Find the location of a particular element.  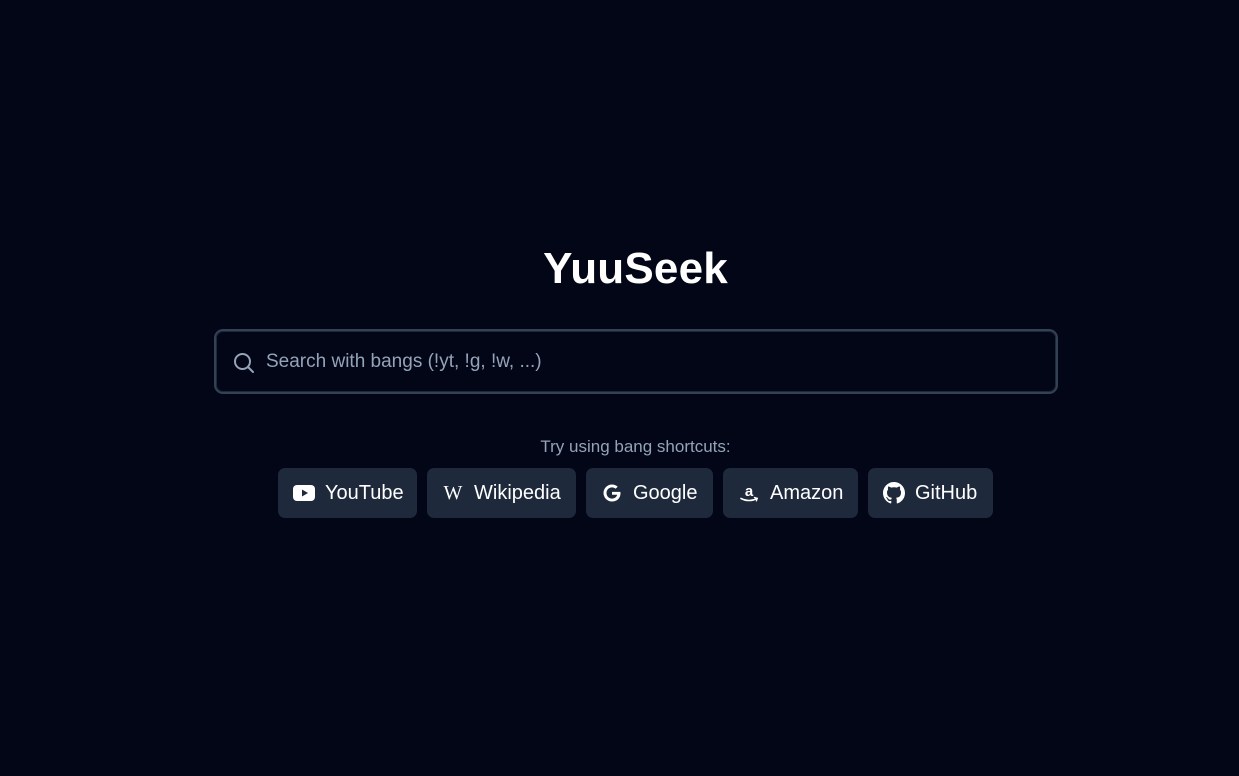

amazon-shortcut-label: Amazon is located at coordinates (807, 492).